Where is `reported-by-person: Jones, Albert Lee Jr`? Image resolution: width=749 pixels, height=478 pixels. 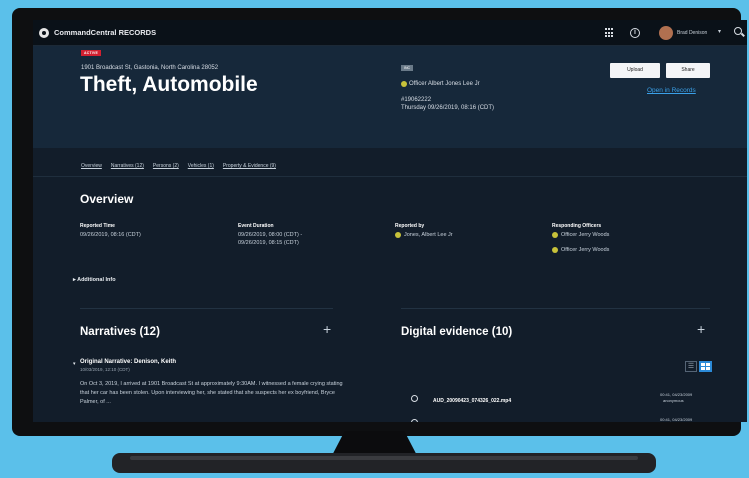
reported-by-person: Jones, Albert Lee Jr is located at coordinates (424, 235).